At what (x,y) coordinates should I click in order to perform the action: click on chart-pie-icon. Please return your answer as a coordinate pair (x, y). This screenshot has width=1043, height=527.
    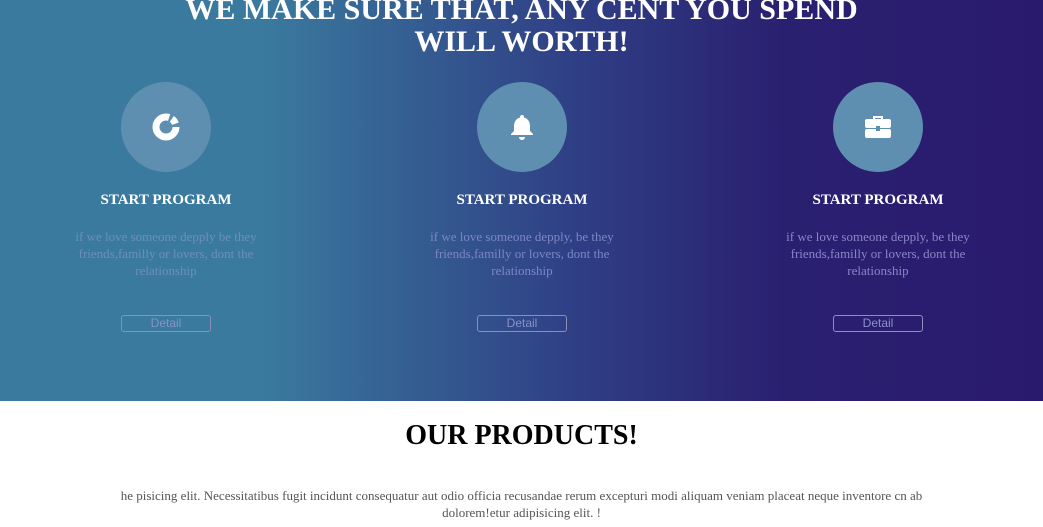
    Looking at the image, I should click on (166, 127).